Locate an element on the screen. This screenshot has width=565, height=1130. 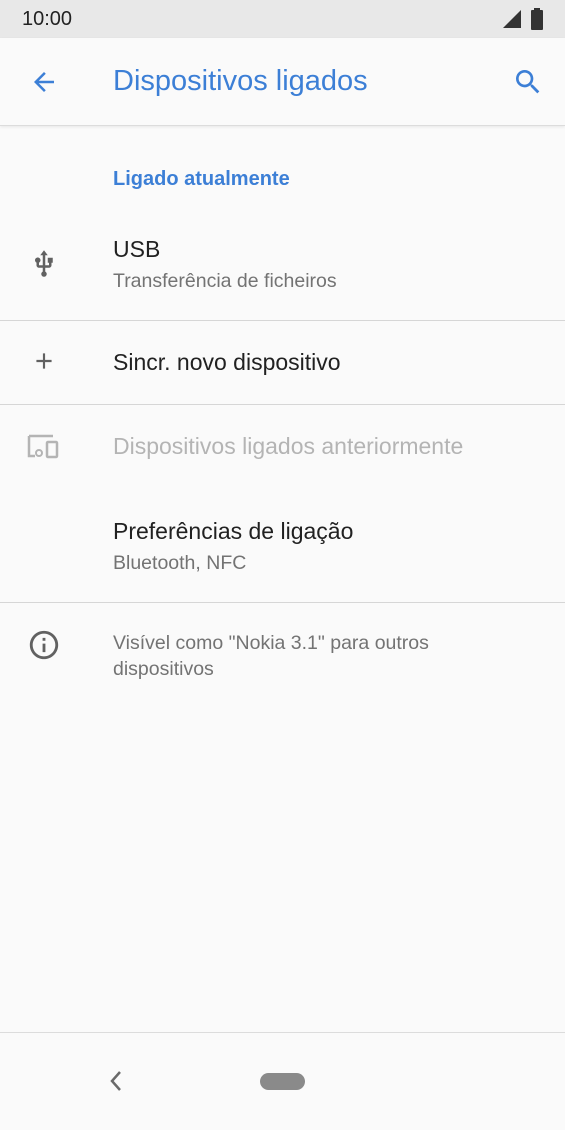
info-icon is located at coordinates (44, 645).